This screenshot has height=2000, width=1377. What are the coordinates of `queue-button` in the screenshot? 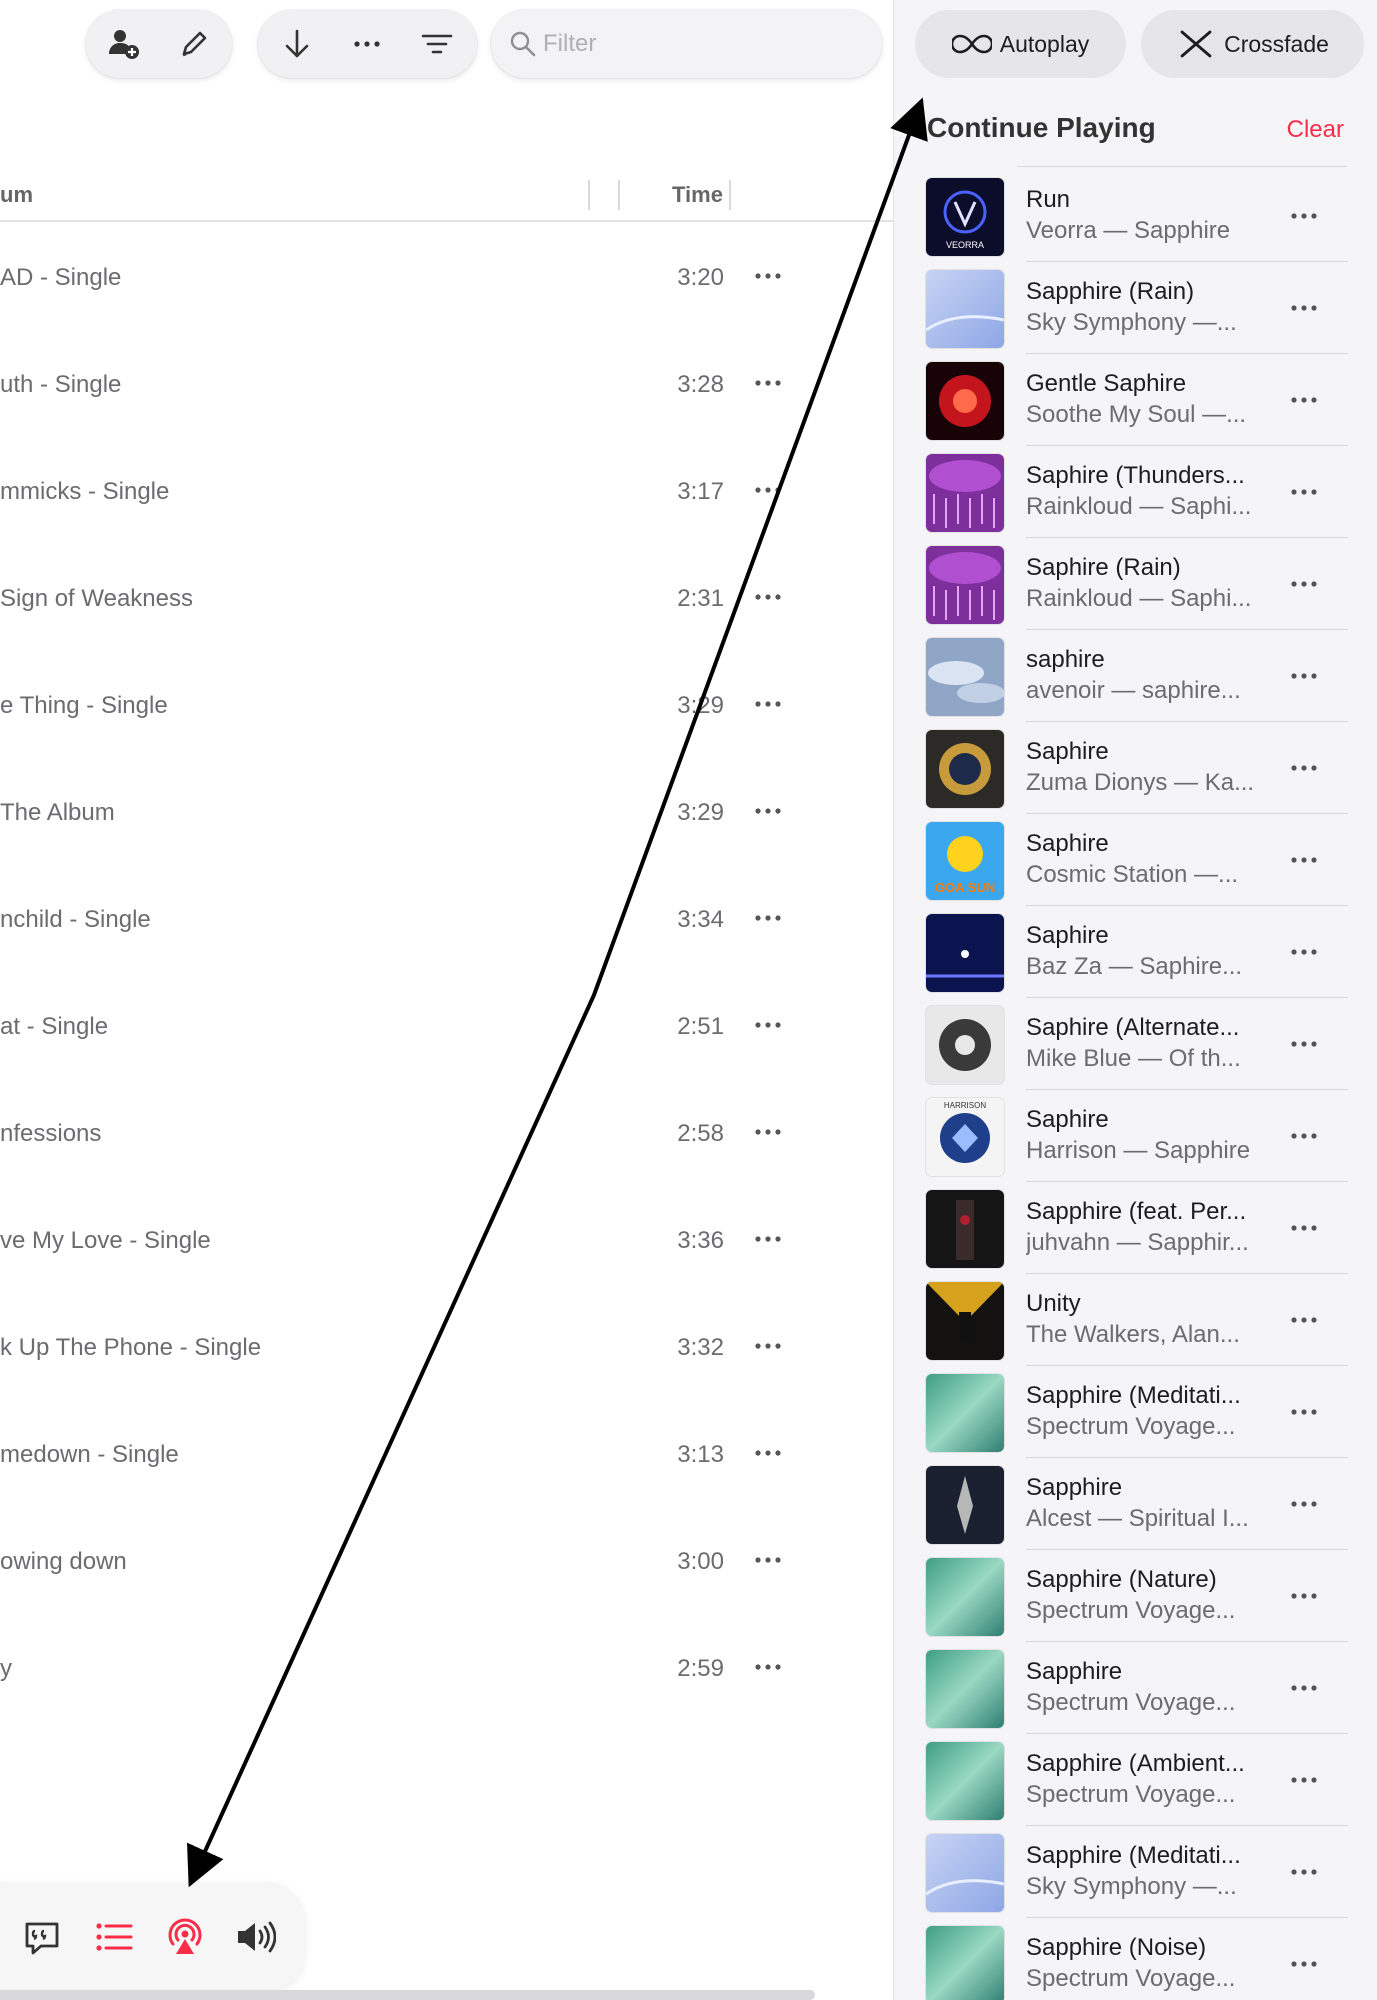 It's located at (114, 1937).